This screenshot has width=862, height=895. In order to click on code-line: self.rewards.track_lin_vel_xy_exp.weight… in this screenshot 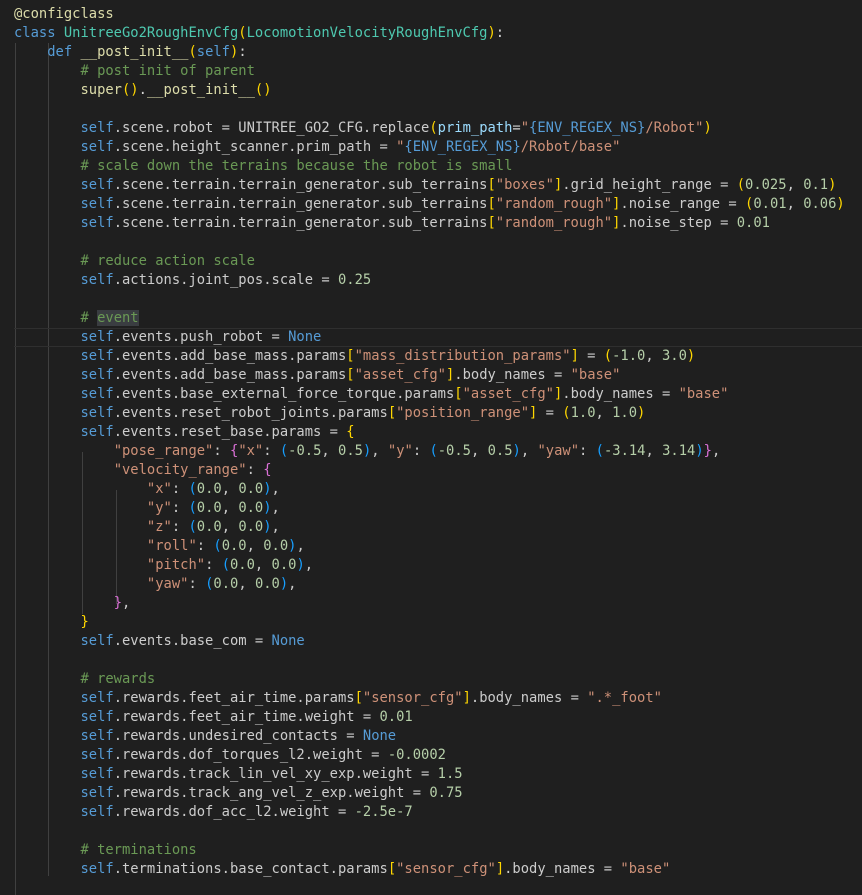, I will do `click(431, 774)`.